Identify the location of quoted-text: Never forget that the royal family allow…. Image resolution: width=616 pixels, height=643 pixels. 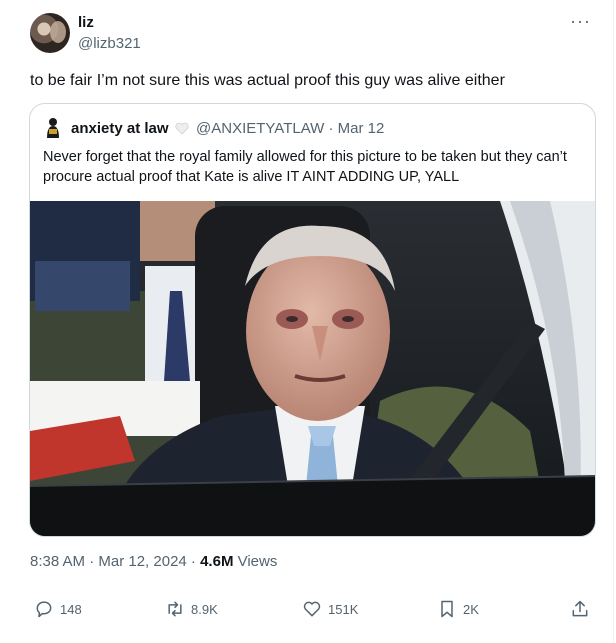
(305, 167).